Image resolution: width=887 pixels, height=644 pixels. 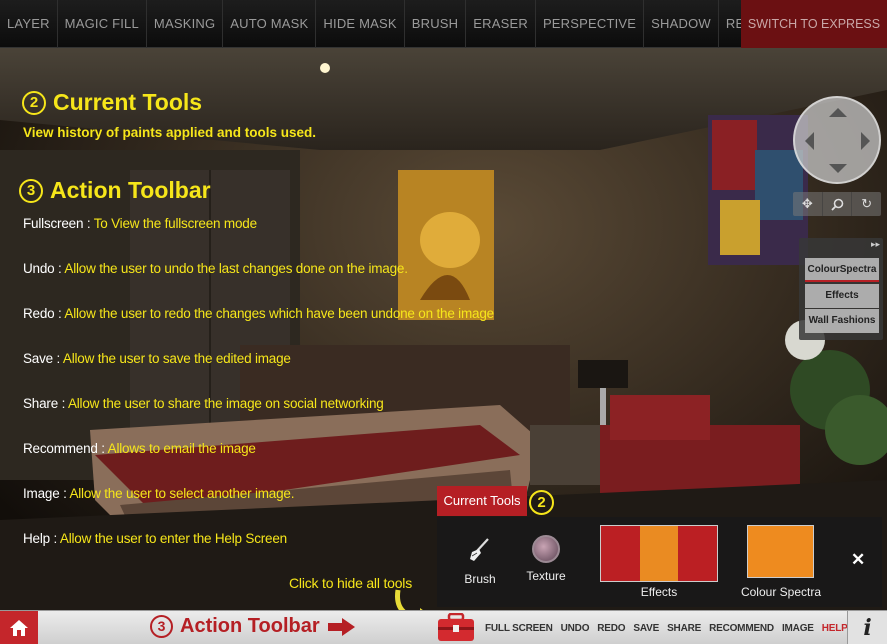 I want to click on fullscreen-button: FULL SCREEN, so click(x=519, y=628).